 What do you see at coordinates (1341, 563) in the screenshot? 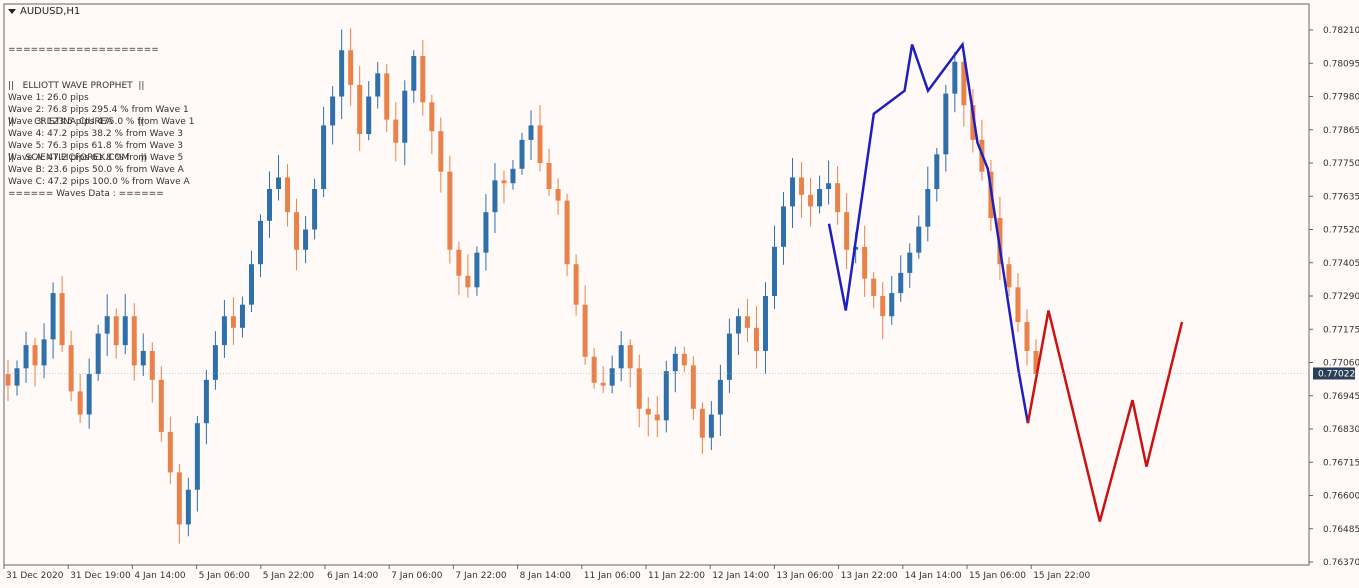
I see `y-tick-label: 0.76370` at bounding box center [1341, 563].